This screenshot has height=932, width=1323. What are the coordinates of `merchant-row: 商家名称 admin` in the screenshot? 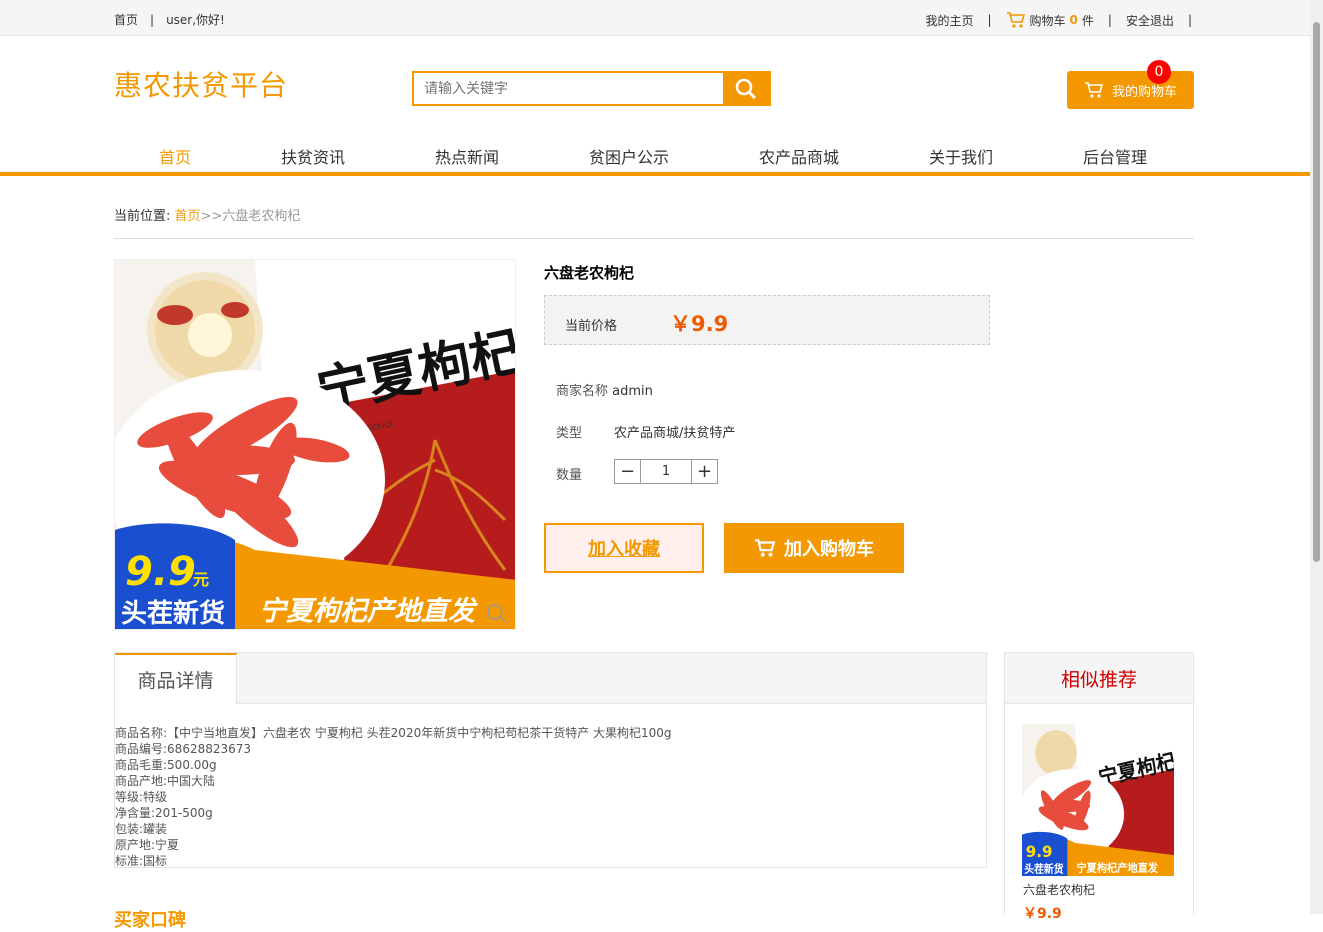 It's located at (604, 389).